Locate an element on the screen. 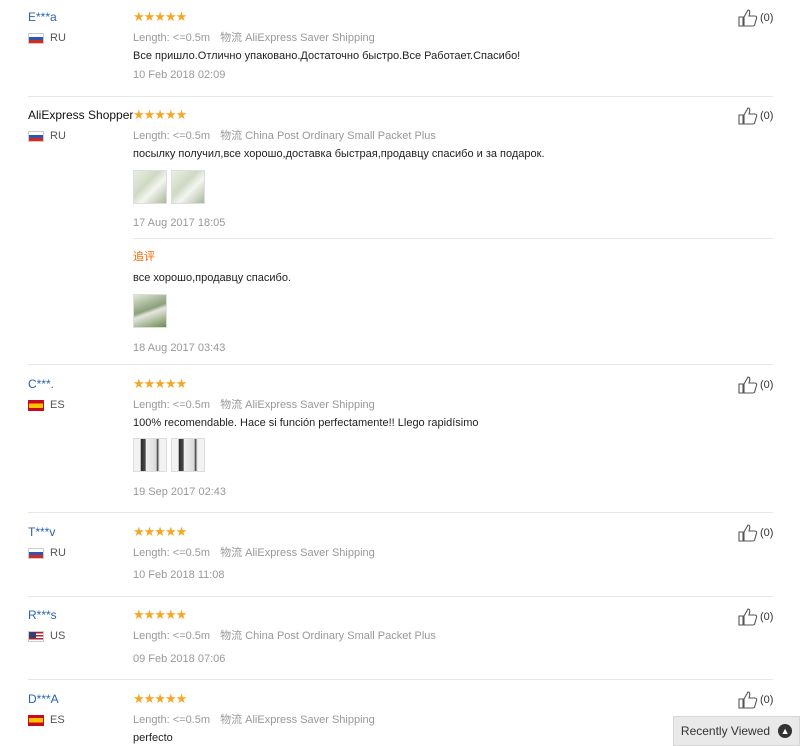 The height and width of the screenshot is (746, 800). review-date: 09 Feb 2018 07:06 is located at coordinates (179, 659).